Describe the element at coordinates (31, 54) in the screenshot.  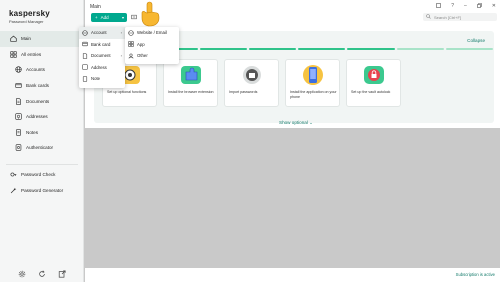
I see `sidebar-item-label: All entries` at that location.